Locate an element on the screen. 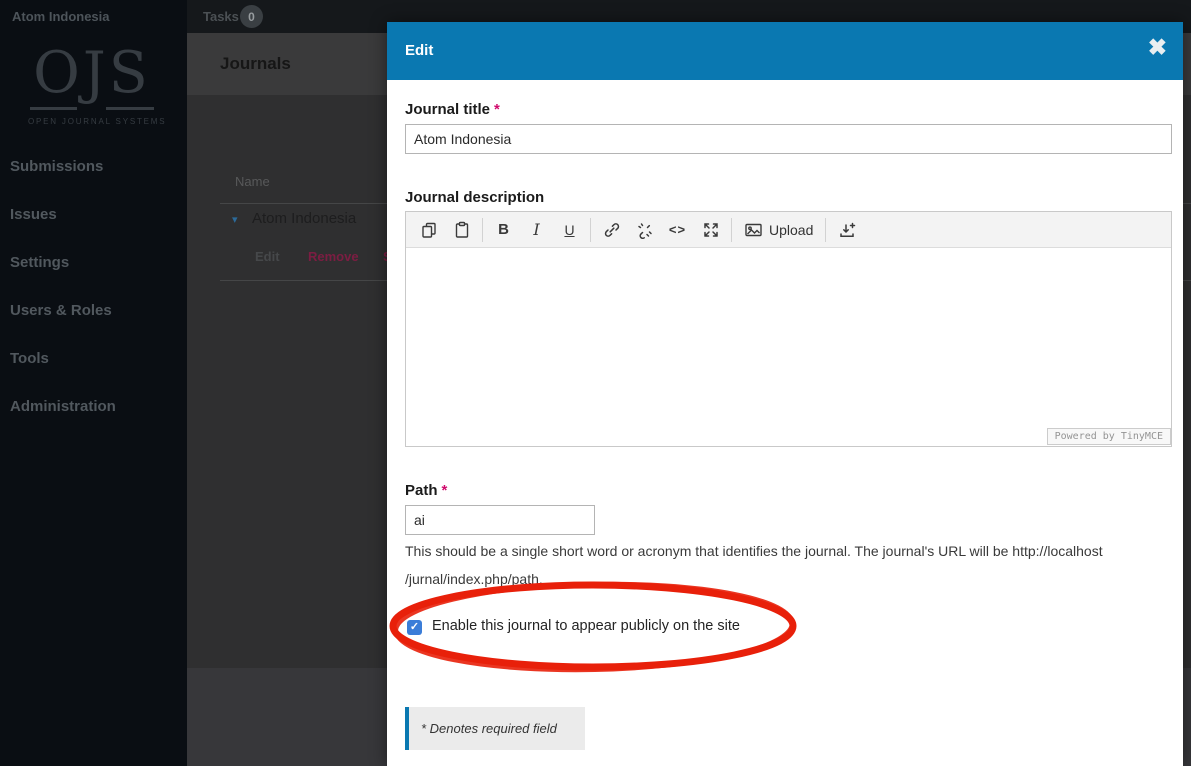 The height and width of the screenshot is (766, 1191). file-upload-button is located at coordinates (846, 230).